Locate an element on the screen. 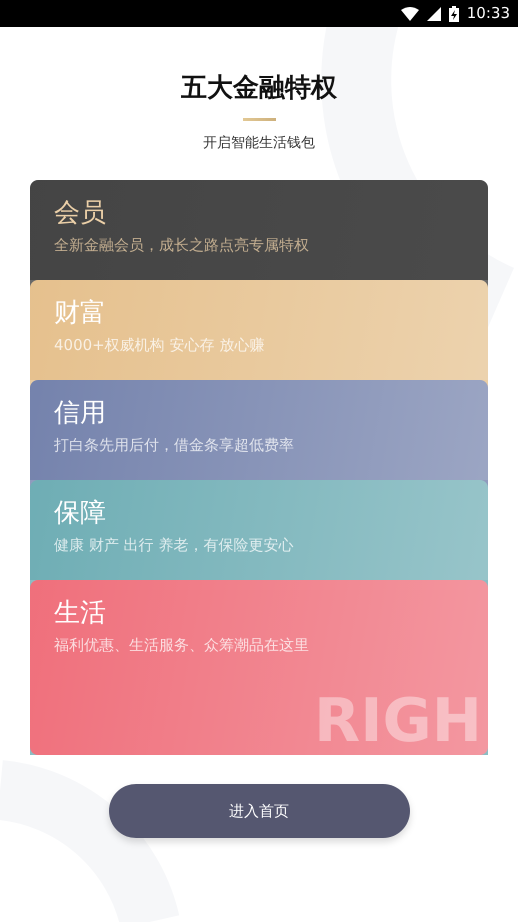 The height and width of the screenshot is (922, 518). status-time: 10:33 is located at coordinates (488, 13).